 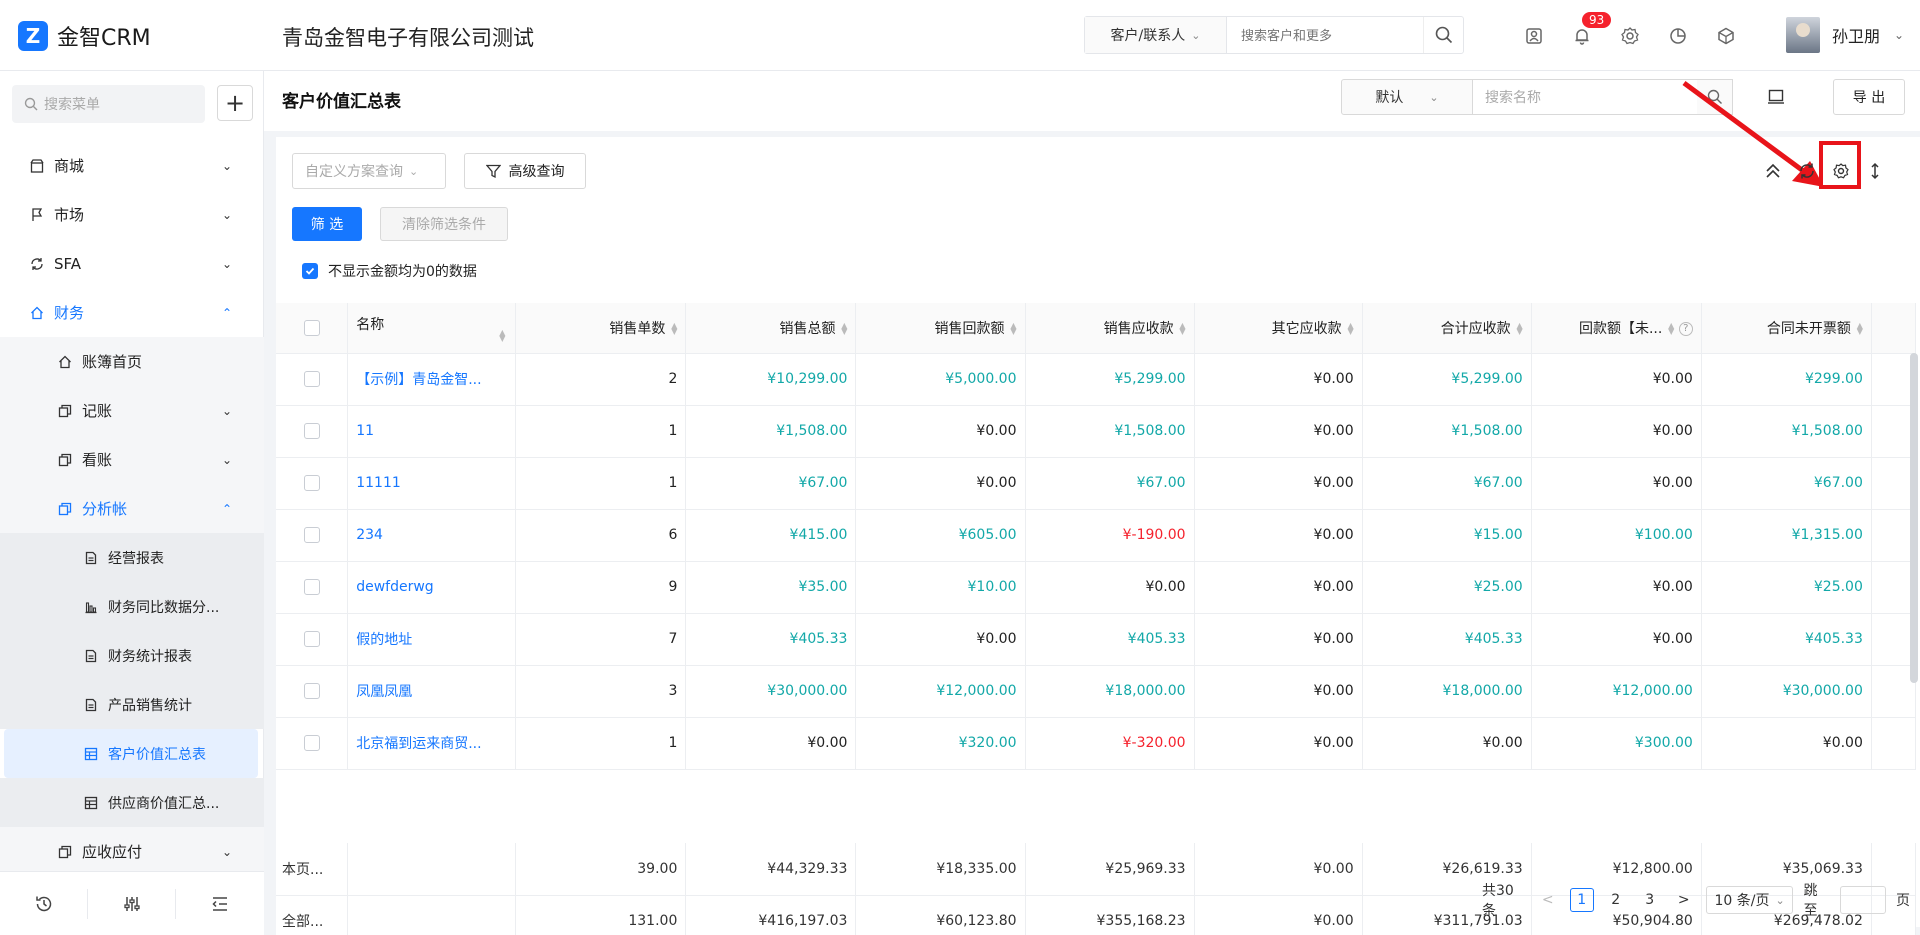 I want to click on page-2-button: 2, so click(x=1616, y=900).